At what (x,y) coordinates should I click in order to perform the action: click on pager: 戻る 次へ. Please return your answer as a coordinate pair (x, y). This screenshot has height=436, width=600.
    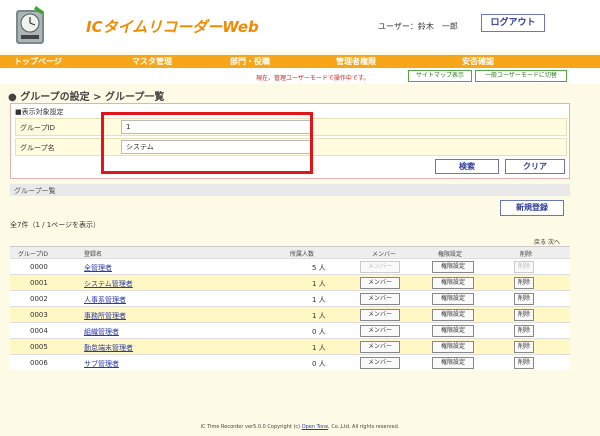
    Looking at the image, I should click on (547, 241).